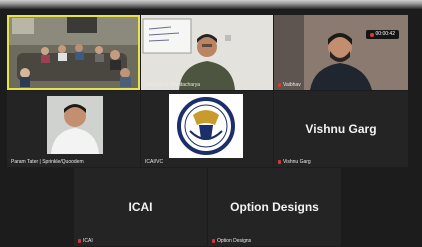 This screenshot has height=247, width=422. Describe the element at coordinates (294, 162) in the screenshot. I see `participant-name-vishnu: Vishnu Garg` at that location.